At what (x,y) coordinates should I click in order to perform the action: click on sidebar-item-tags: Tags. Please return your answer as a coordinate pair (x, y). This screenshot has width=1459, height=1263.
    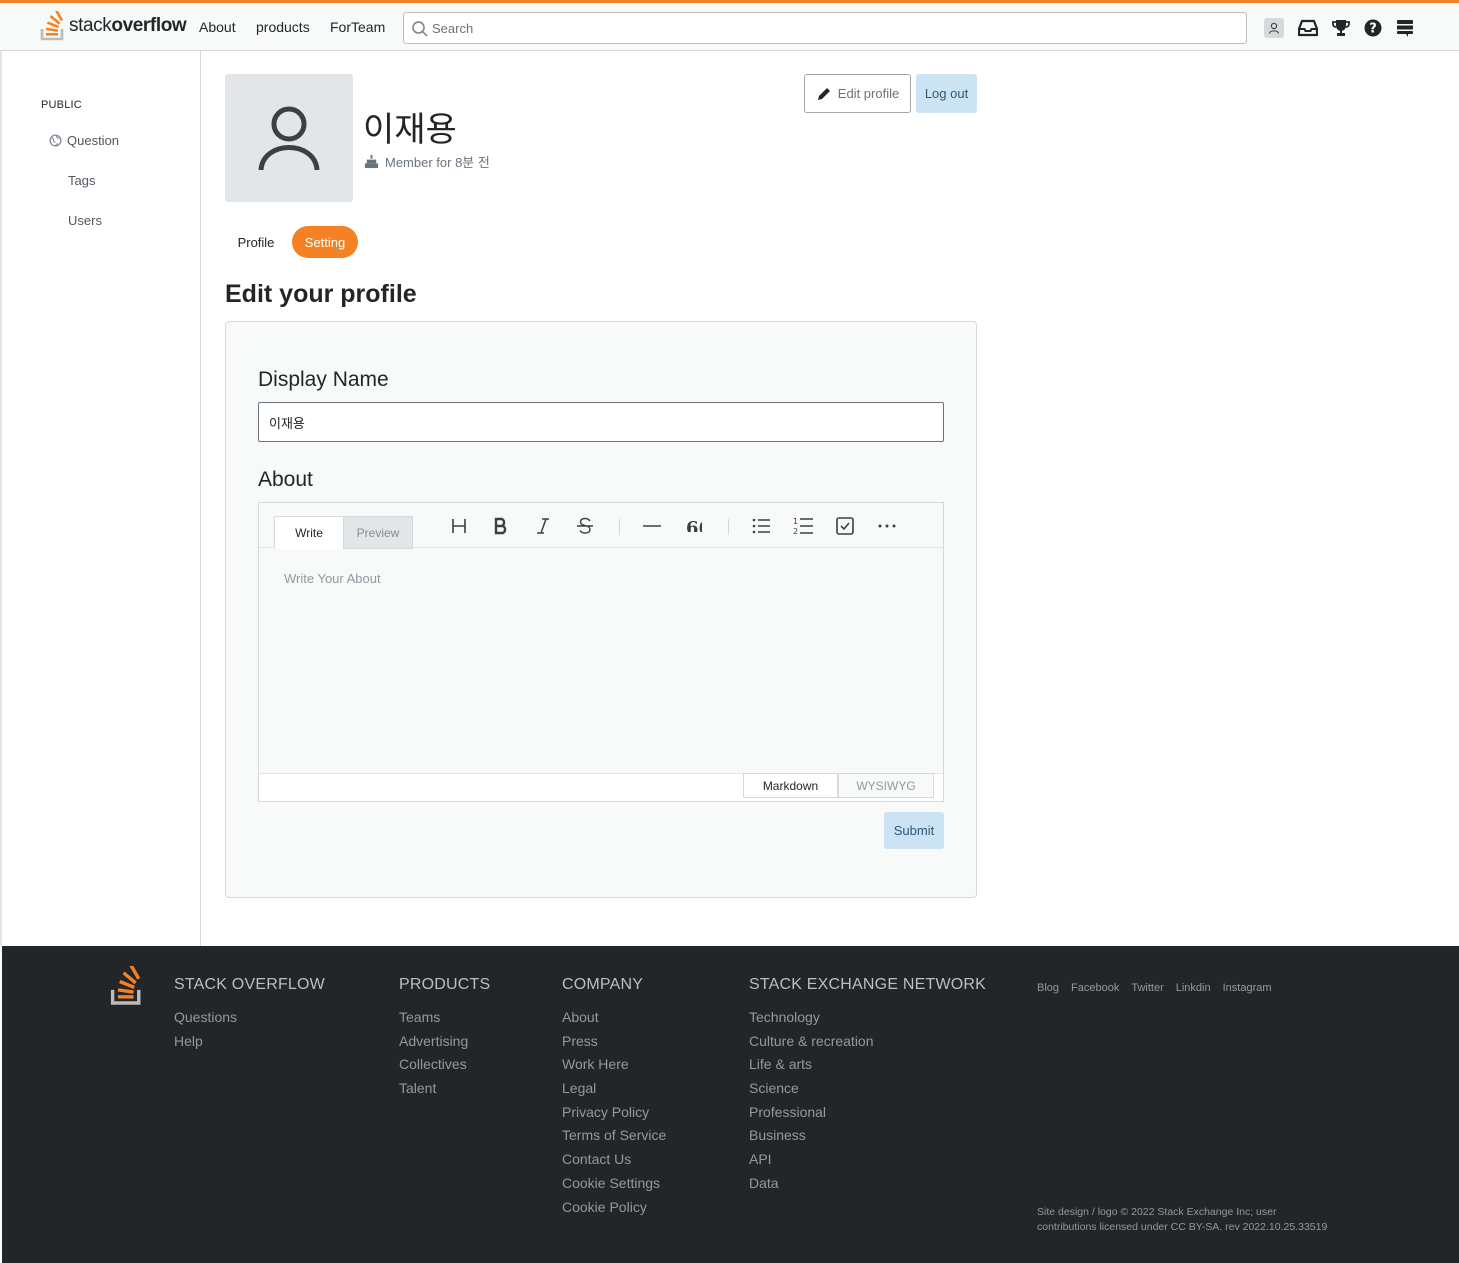
    Looking at the image, I should click on (81, 180).